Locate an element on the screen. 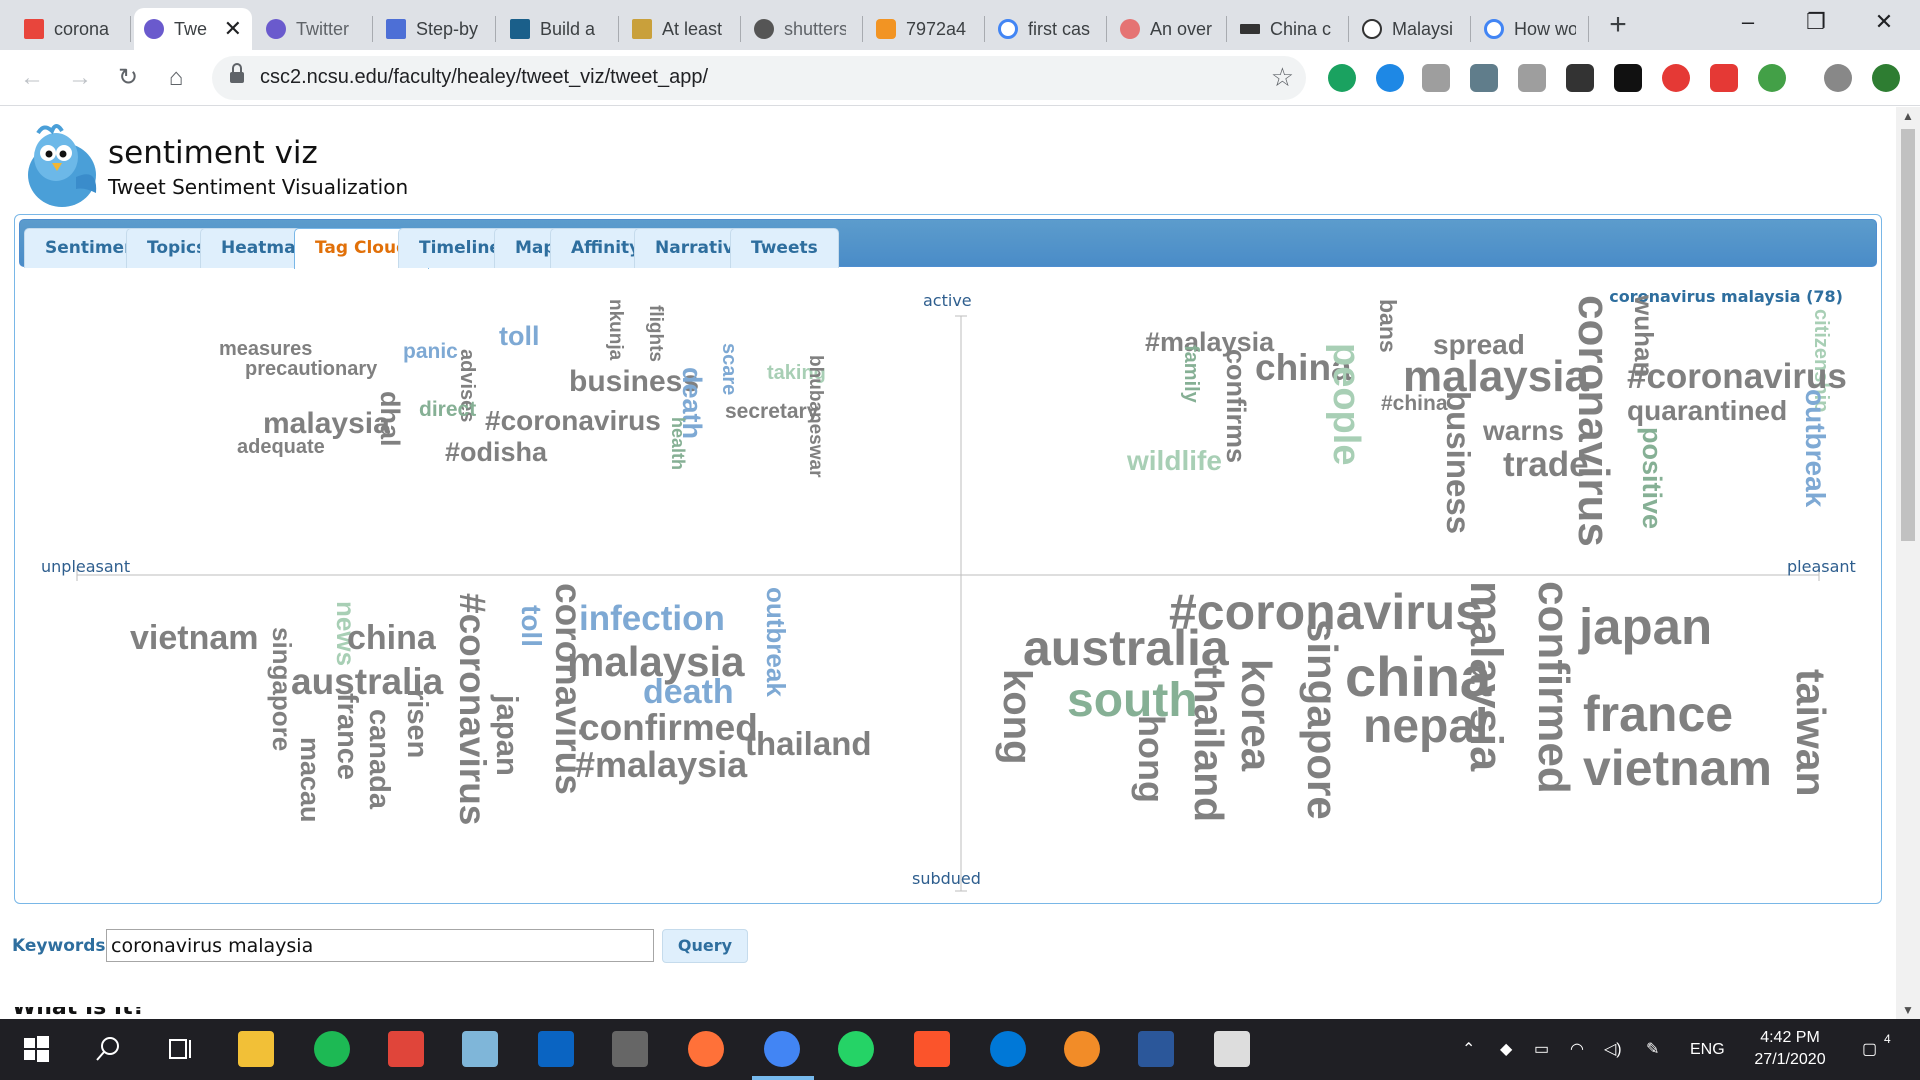 This screenshot has height=1080, width=1920. page-scrollbar: ▲ ▼ is located at coordinates (1908, 563).